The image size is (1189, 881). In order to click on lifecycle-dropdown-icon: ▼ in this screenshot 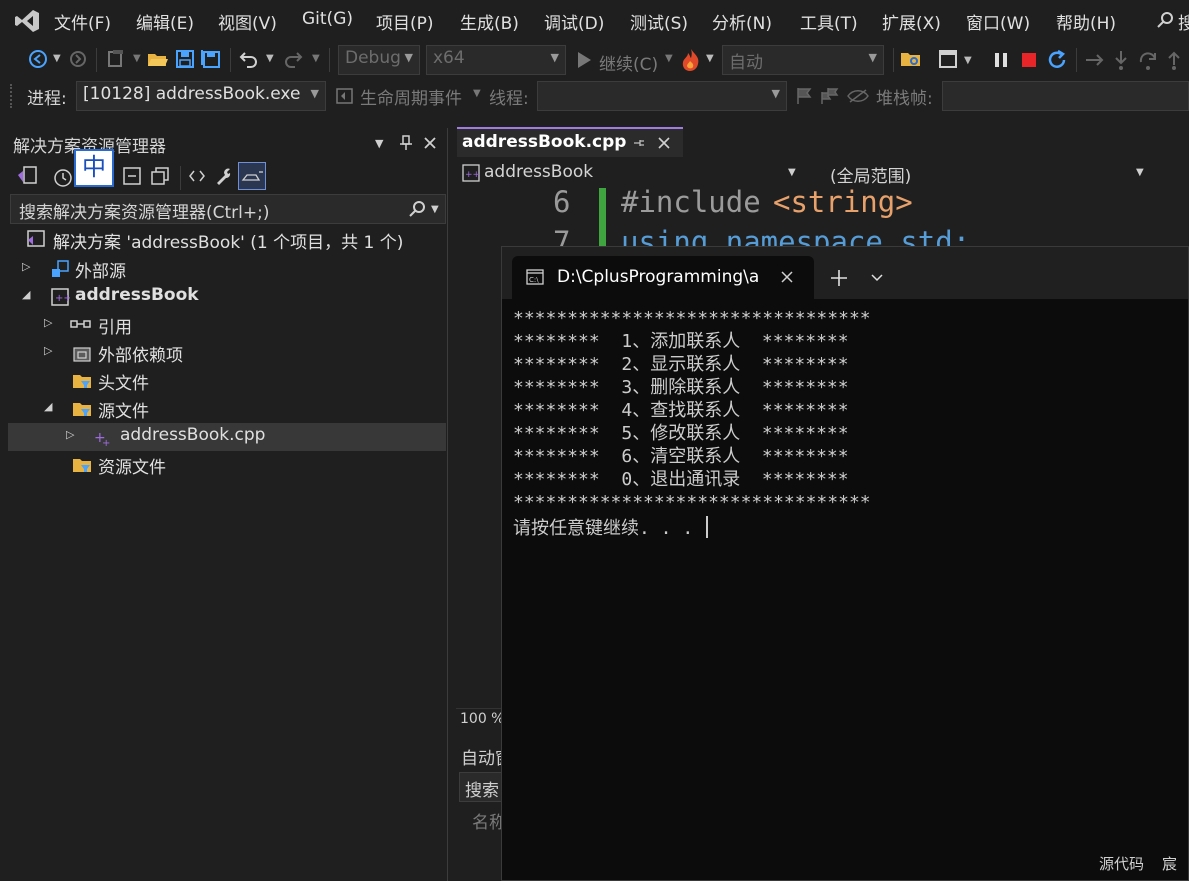, I will do `click(477, 93)`.